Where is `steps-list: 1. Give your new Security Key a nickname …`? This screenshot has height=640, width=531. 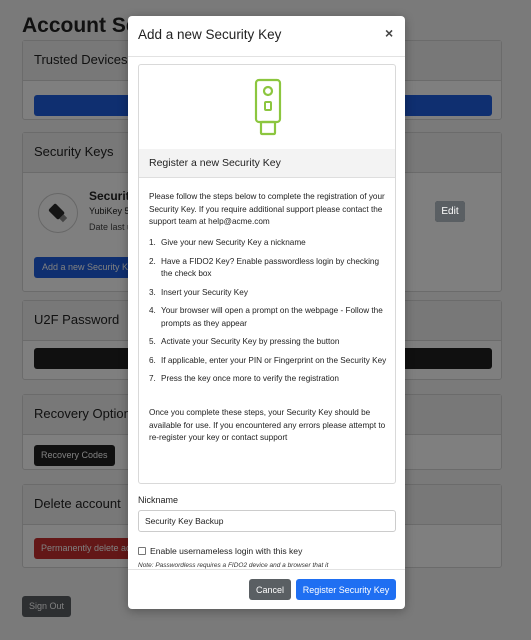 steps-list: 1. Give your new Security Key a nickname … is located at coordinates (268, 314).